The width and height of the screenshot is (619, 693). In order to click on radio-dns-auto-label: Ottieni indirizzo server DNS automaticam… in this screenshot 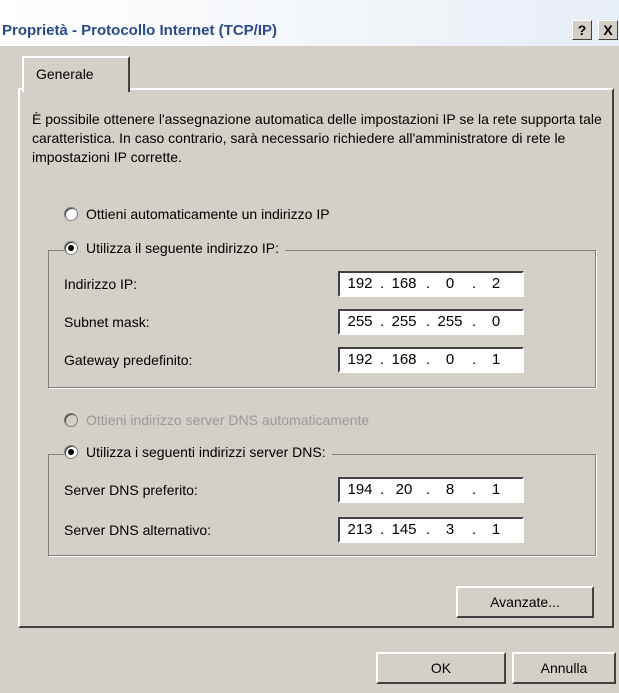, I will do `click(228, 420)`.